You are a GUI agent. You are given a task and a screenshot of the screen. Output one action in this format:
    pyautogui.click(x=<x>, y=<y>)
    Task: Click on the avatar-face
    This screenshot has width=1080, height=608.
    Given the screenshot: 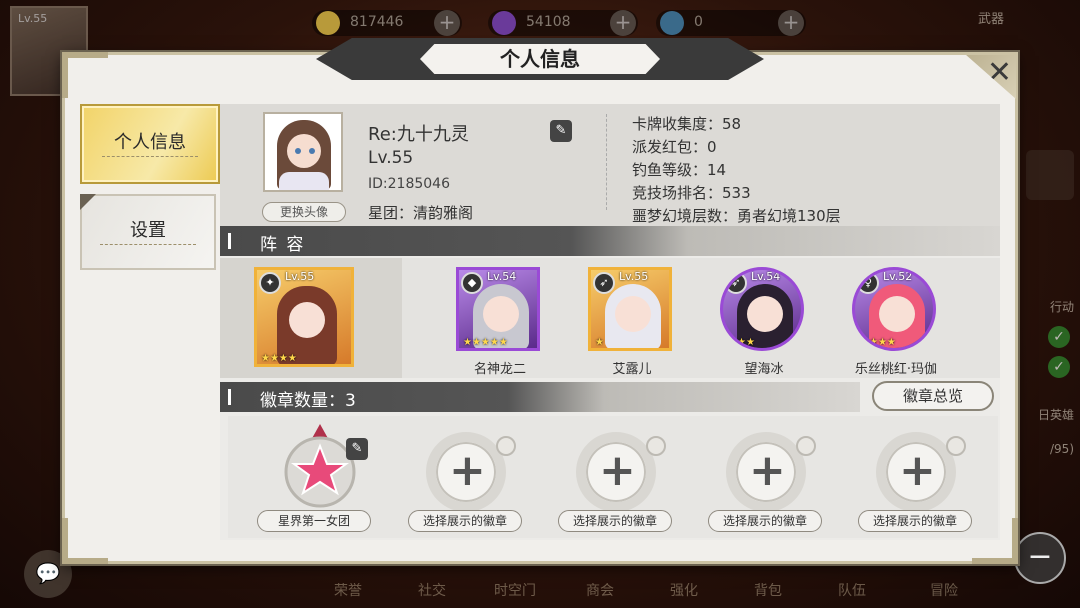 What is the action you would take?
    pyautogui.click(x=304, y=151)
    